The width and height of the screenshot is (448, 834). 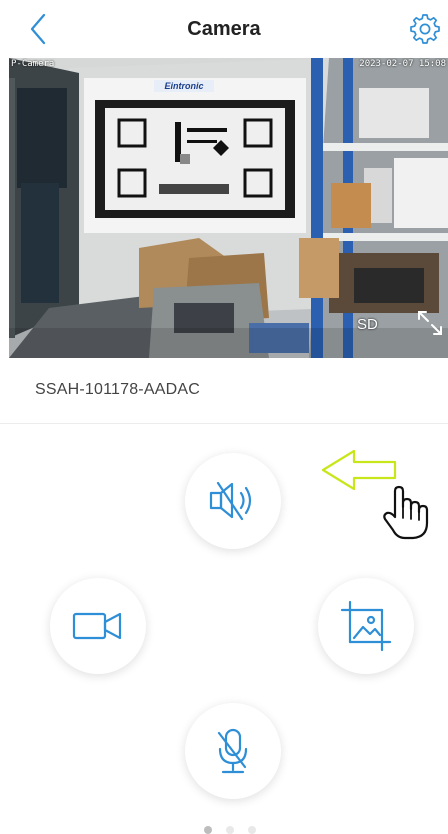 I want to click on microphone-muted-icon, so click(x=232, y=751).